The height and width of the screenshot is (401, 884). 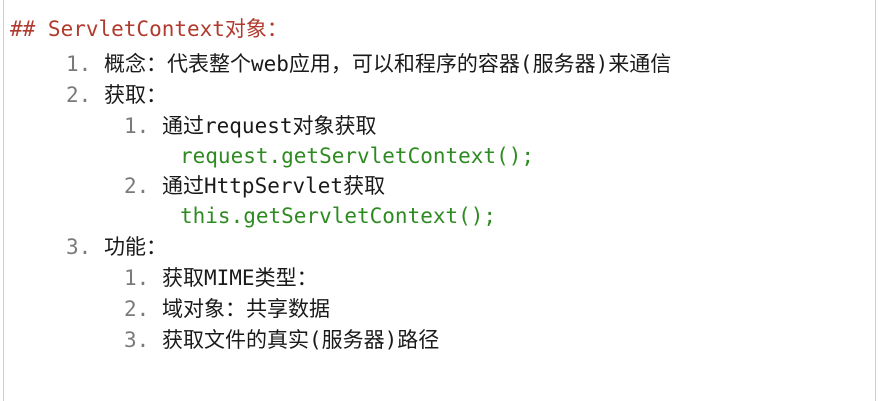 I want to click on list-item-text: 通过HttpServlet获取, so click(x=274, y=186).